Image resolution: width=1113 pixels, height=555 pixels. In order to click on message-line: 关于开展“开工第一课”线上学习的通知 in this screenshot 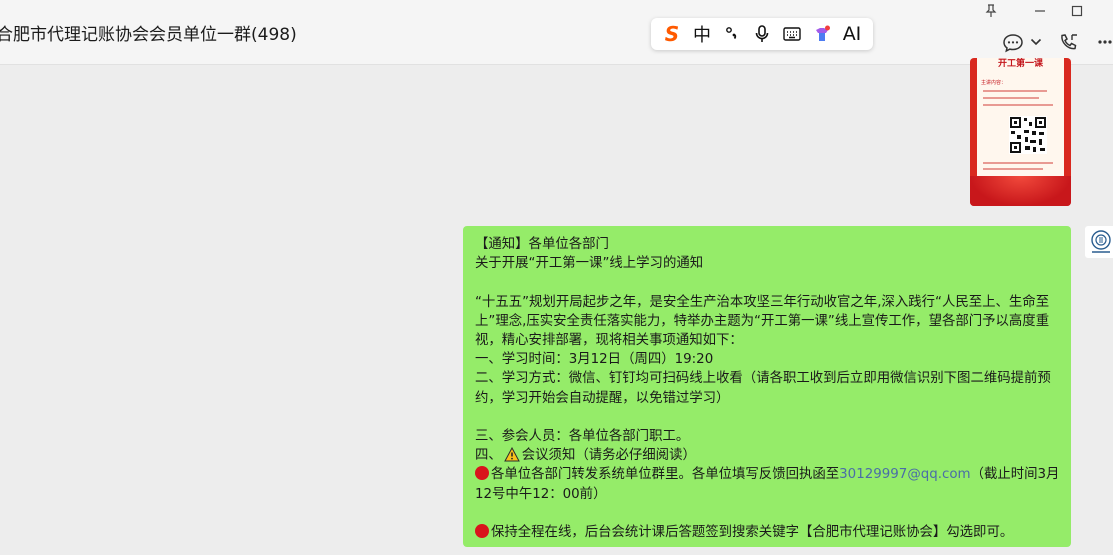, I will do `click(589, 264)`.